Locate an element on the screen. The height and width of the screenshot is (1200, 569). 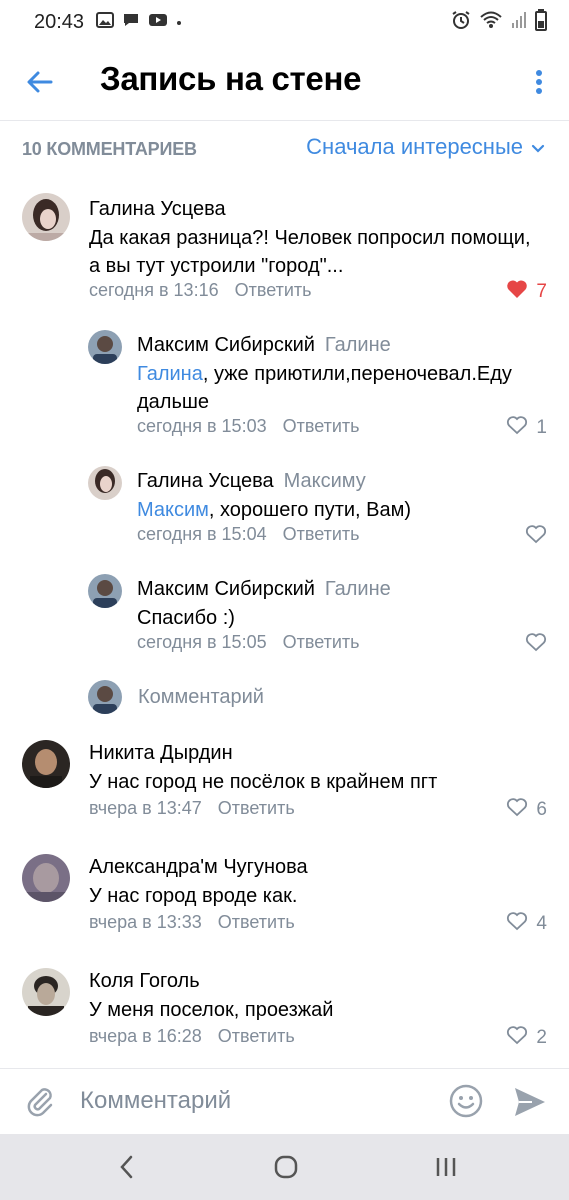
wifi-icon is located at coordinates (491, 22).